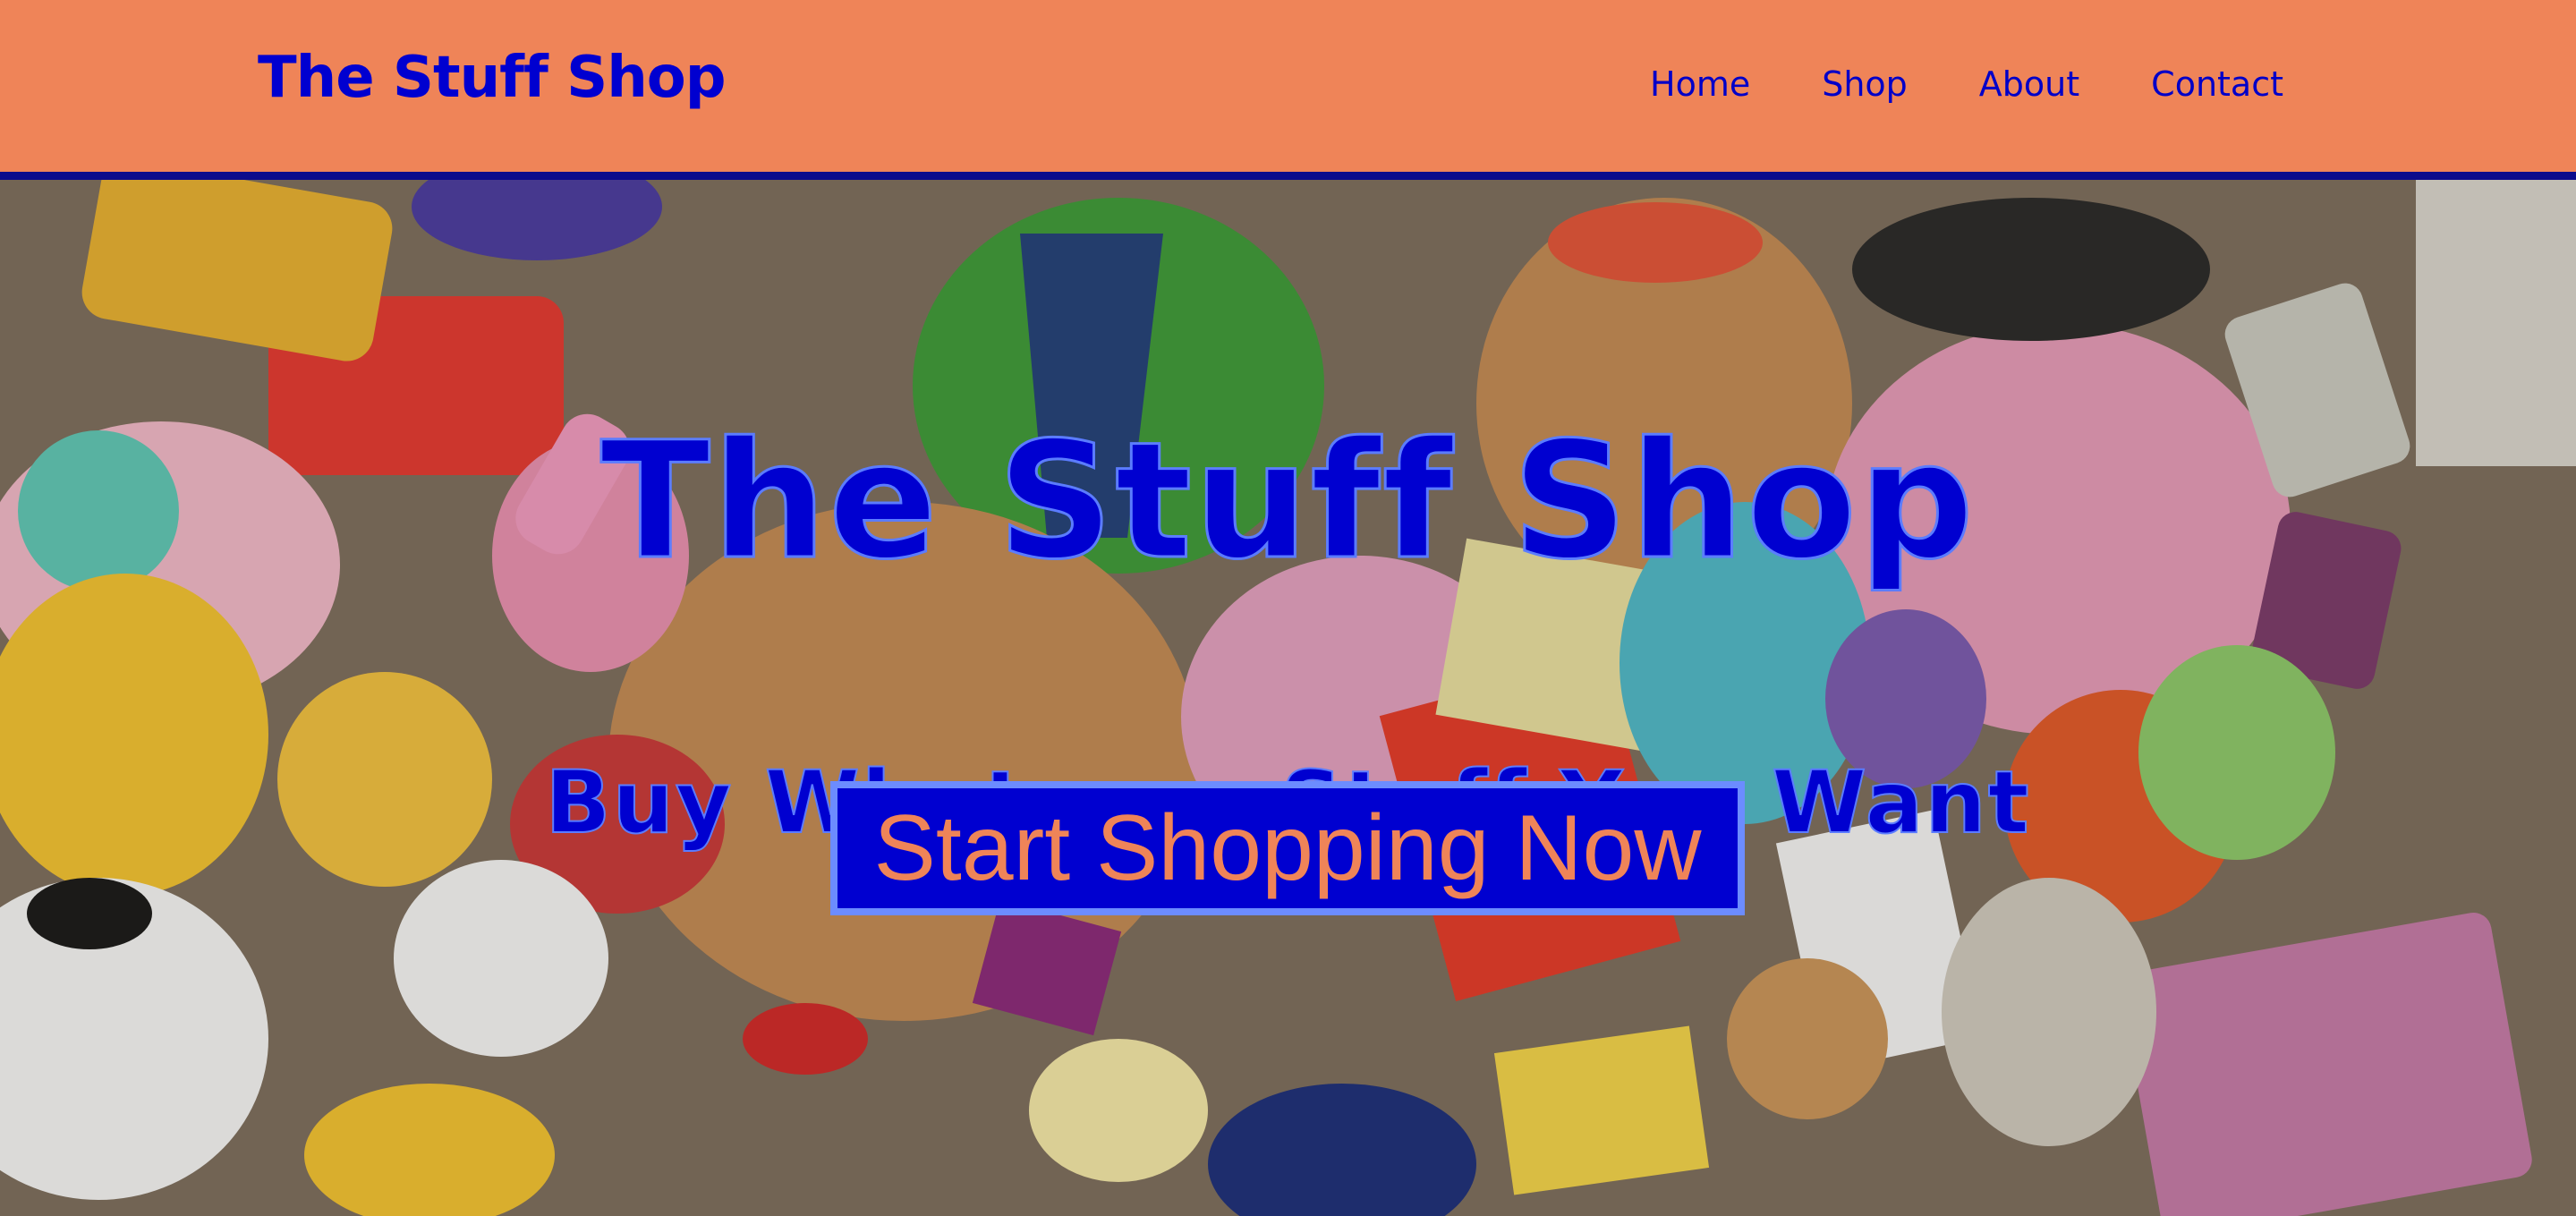 This screenshot has height=1216, width=2576. Describe the element at coordinates (1288, 502) in the screenshot. I see `hero-title: The Stuff Shop` at that location.